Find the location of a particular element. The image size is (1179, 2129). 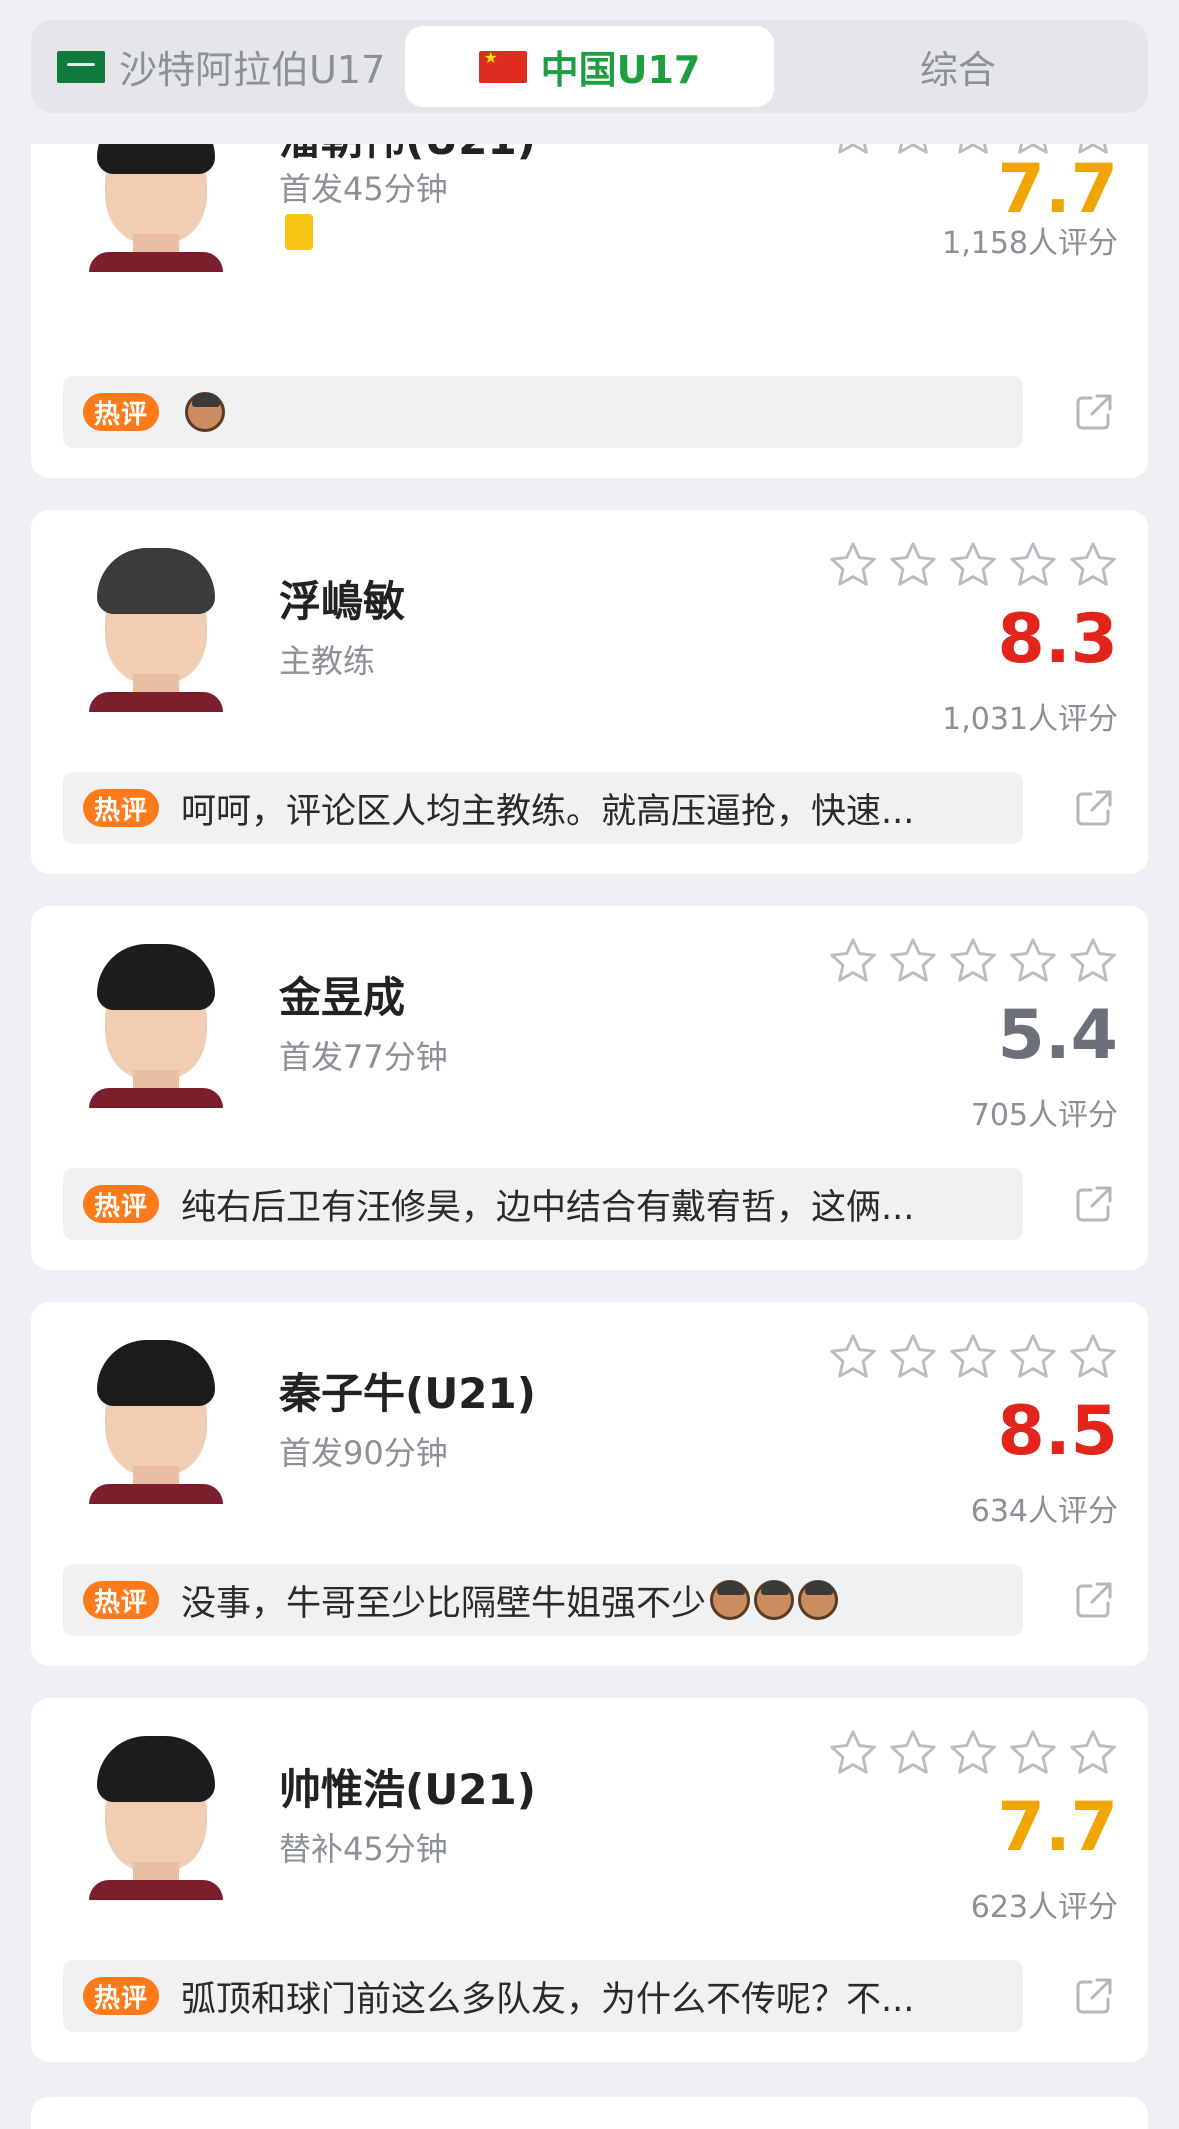

player-name: 帅惟浩(U21) is located at coordinates (407, 1789).